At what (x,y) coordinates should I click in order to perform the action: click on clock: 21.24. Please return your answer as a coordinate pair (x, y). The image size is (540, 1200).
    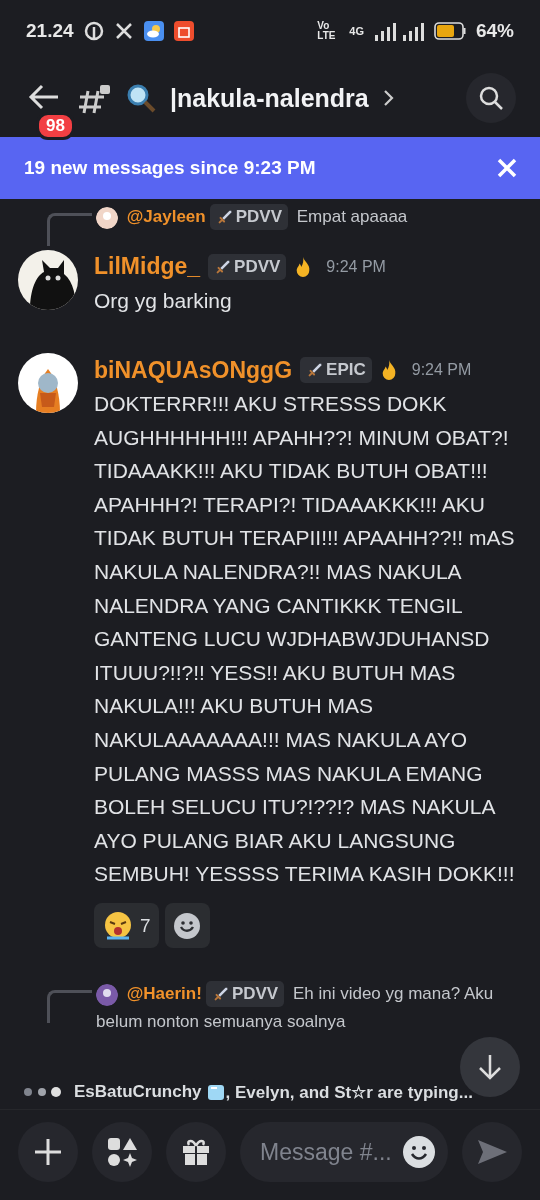
    Looking at the image, I should click on (50, 31).